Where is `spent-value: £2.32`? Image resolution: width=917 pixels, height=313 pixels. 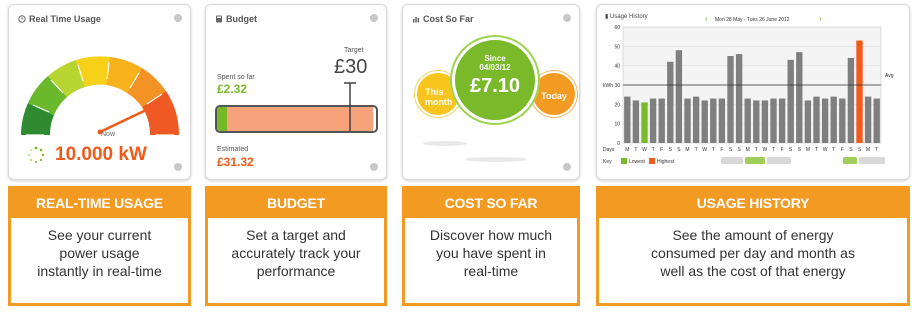 spent-value: £2.32 is located at coordinates (232, 89).